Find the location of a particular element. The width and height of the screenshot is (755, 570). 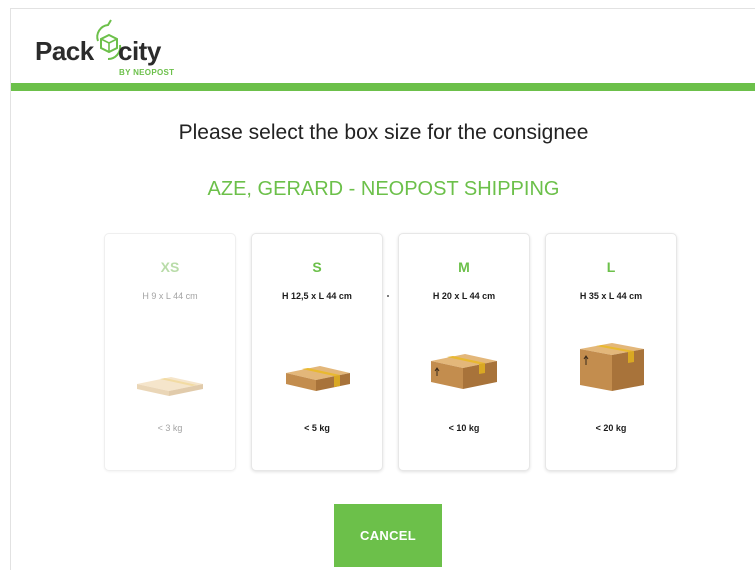

box-weight: < 20 kg is located at coordinates (611, 428).